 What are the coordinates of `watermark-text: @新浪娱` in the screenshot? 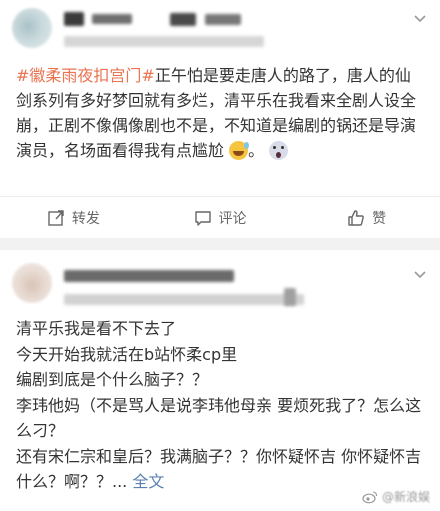 It's located at (405, 497).